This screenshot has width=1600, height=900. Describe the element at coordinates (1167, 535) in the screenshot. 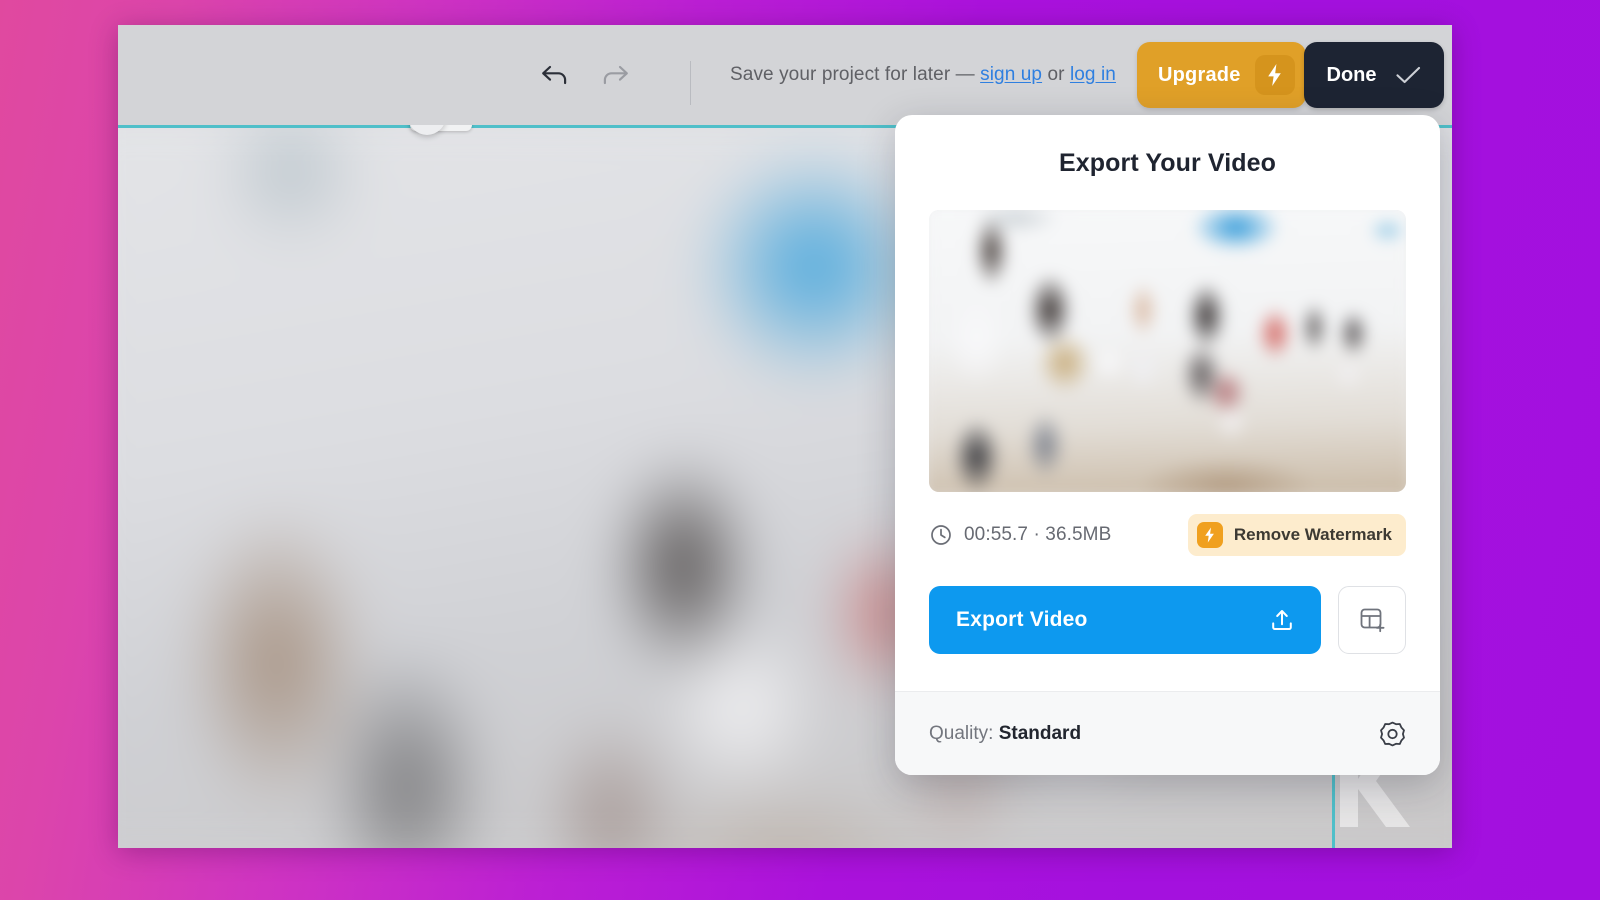

I see `video-meta-row: 00:55.7 · 36.5MB Remove Watermark` at that location.